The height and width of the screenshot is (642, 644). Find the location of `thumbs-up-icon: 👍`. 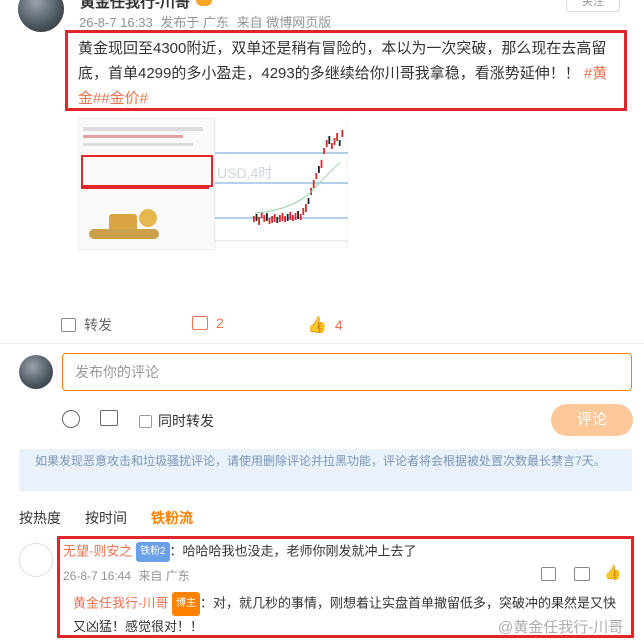

thumbs-up-icon: 👍 is located at coordinates (317, 325).